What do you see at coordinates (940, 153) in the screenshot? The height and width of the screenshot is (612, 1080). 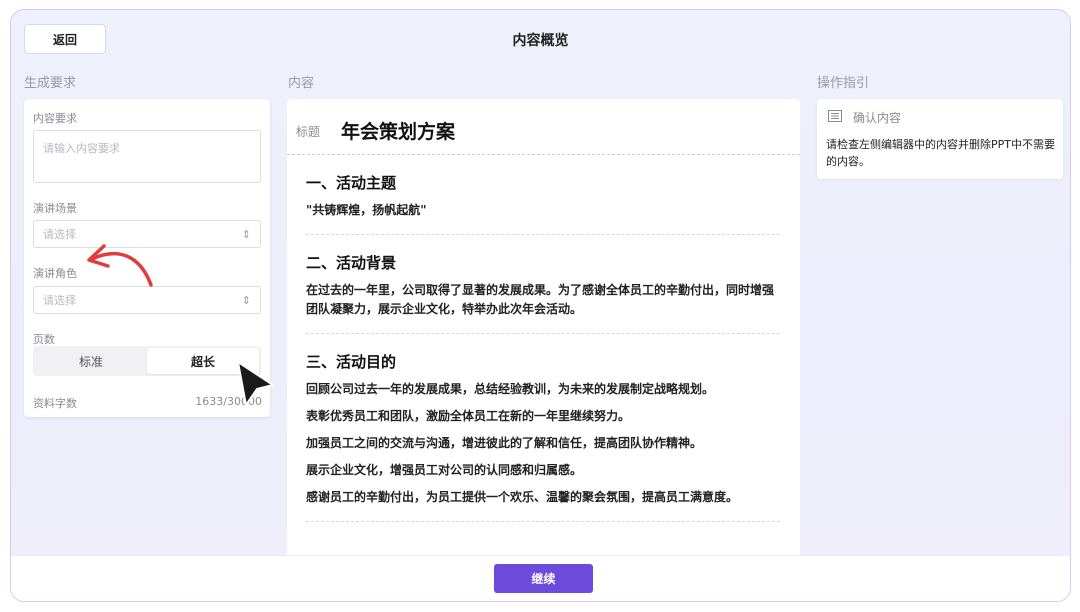 I see `guide-text: 请检查左侧编辑器中的内容并删除PPT中不需要的内容。` at bounding box center [940, 153].